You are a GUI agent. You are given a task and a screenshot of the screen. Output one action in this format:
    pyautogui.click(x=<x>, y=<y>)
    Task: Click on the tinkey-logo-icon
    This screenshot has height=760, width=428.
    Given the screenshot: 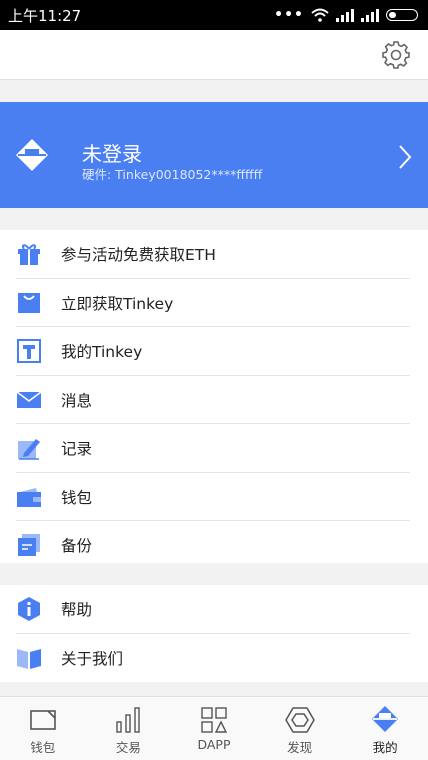 What is the action you would take?
    pyautogui.click(x=32, y=155)
    